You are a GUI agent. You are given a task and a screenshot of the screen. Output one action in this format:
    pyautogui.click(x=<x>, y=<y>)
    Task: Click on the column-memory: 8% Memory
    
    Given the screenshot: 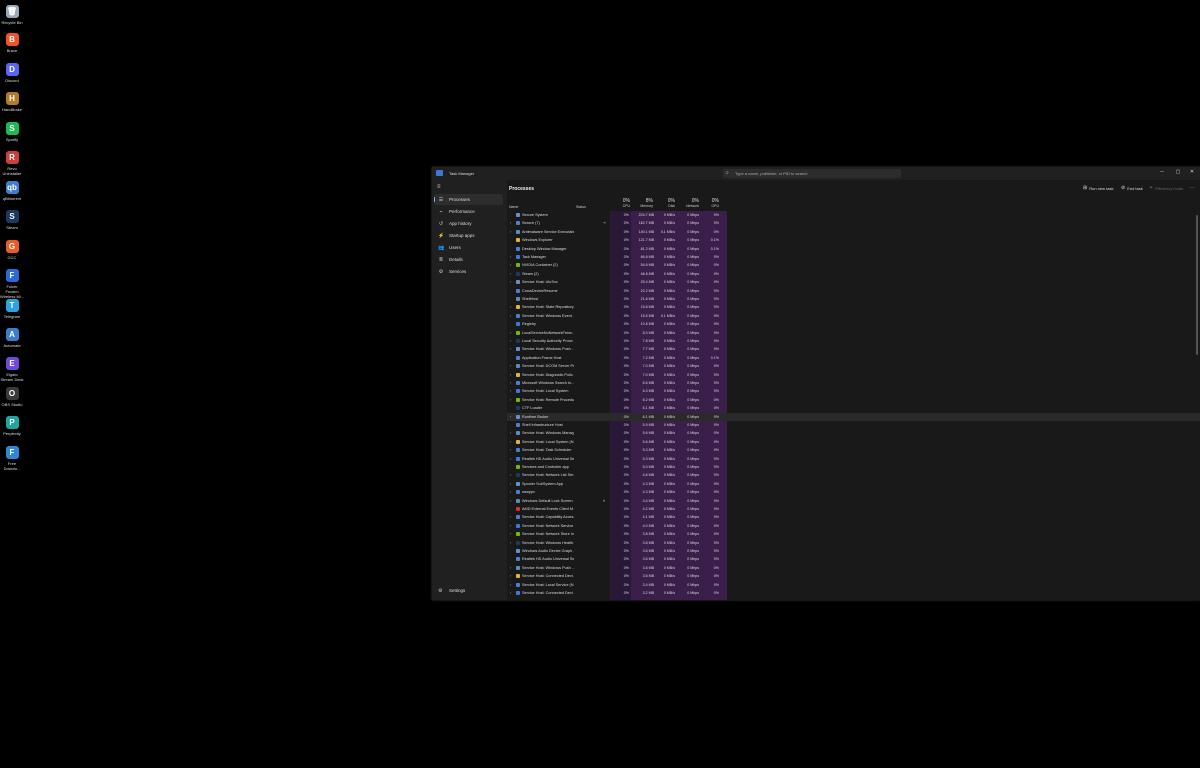 What is the action you would take?
    pyautogui.click(x=642, y=203)
    